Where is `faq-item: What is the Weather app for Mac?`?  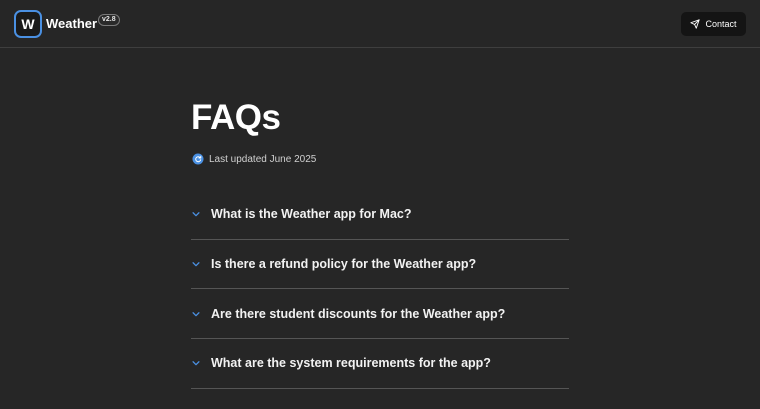 faq-item: What is the Weather app for Mac? is located at coordinates (380, 215).